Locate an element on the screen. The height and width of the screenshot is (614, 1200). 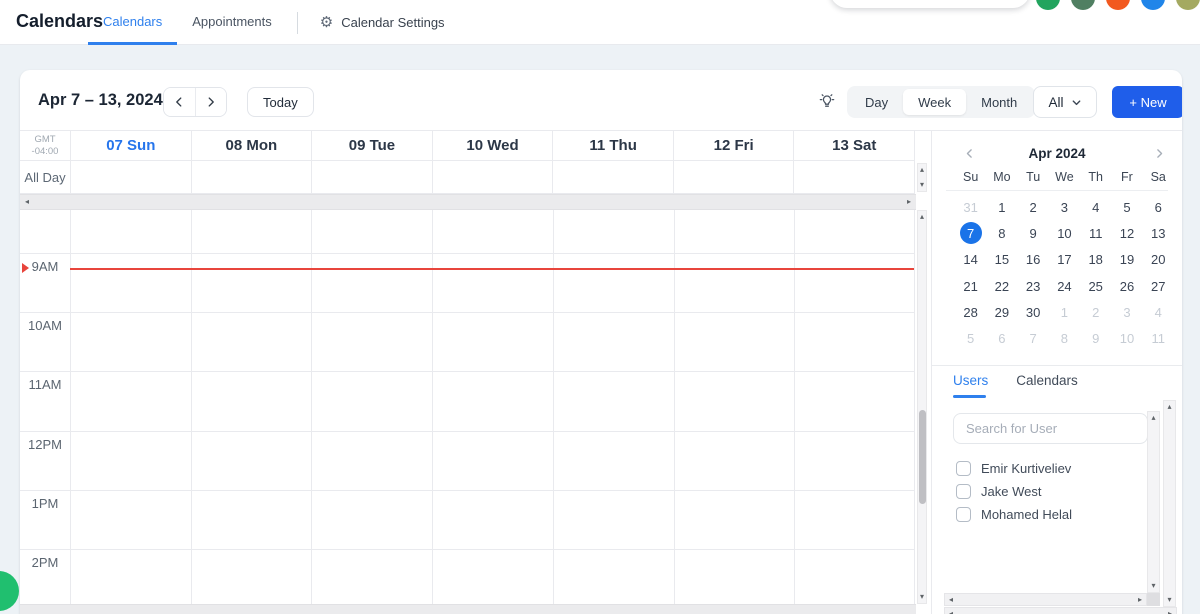
mini-calendar-day: 29 is located at coordinates (1002, 312).